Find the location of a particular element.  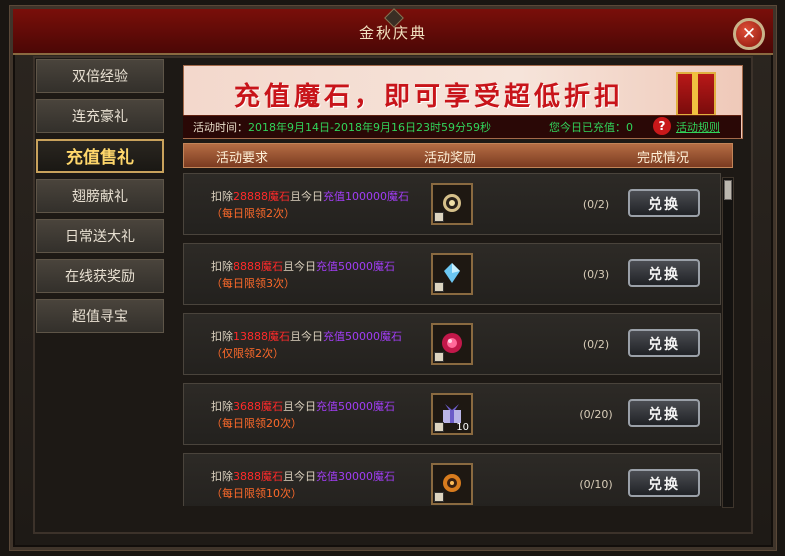

sidebar-item-treasure-hunt: 超值寻宝 is located at coordinates (100, 316).